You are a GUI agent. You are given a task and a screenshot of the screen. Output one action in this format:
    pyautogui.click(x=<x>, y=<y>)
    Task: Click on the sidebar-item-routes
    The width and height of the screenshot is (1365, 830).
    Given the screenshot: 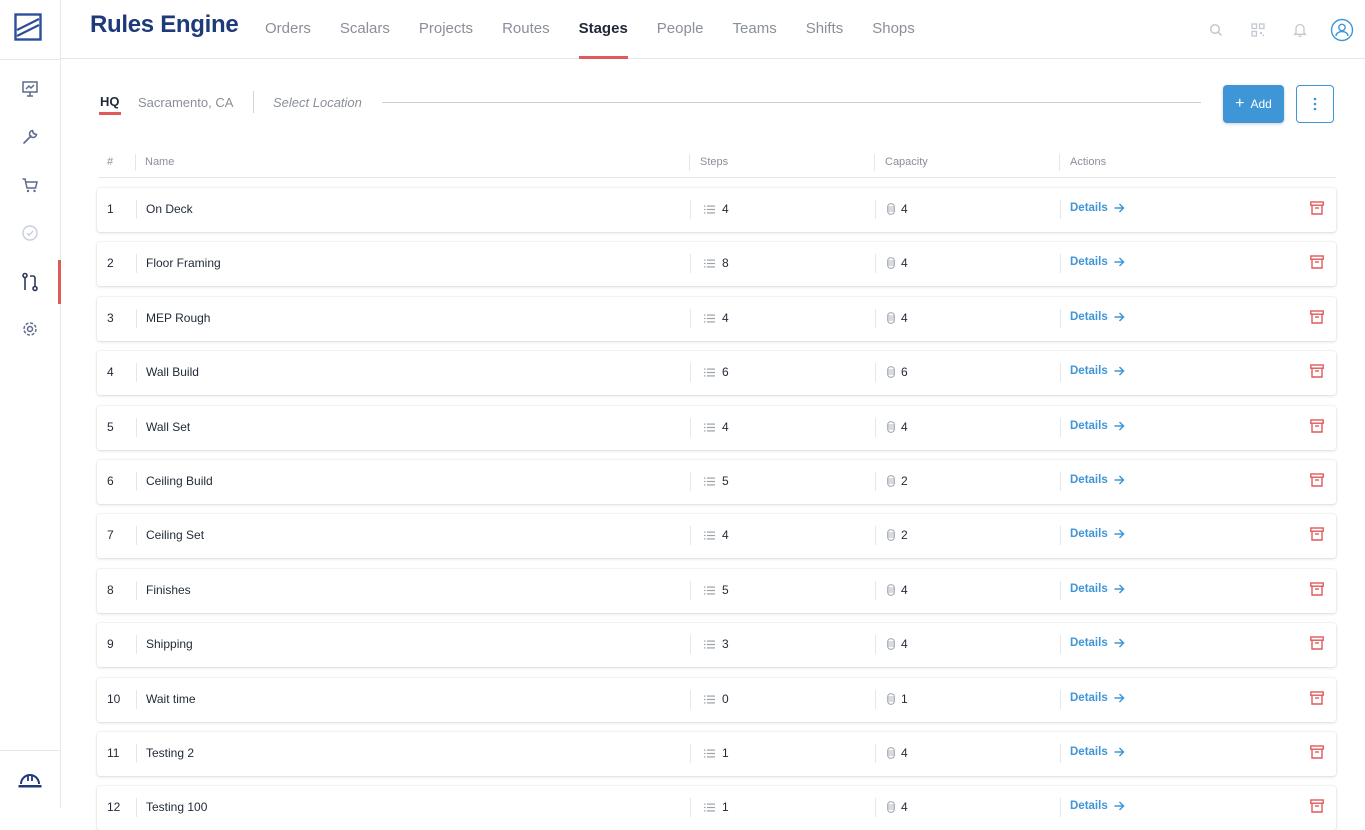 What is the action you would take?
    pyautogui.click(x=30, y=282)
    